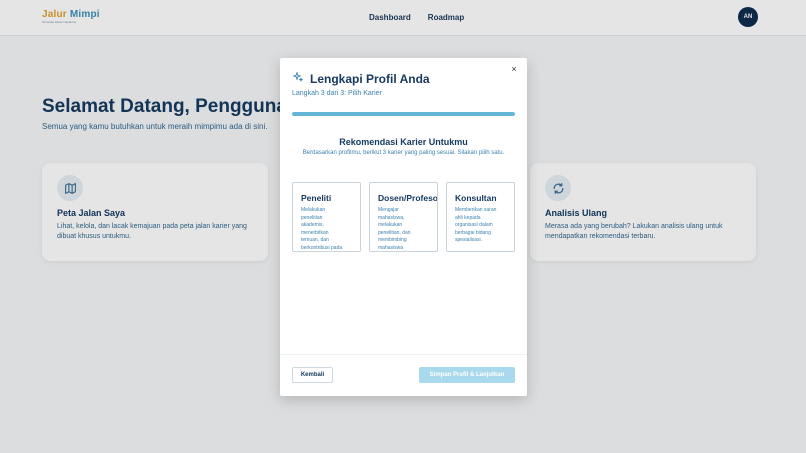 The width and height of the screenshot is (806, 453). Describe the element at coordinates (476, 198) in the screenshot. I see `career-option-title: Konsultan` at that location.